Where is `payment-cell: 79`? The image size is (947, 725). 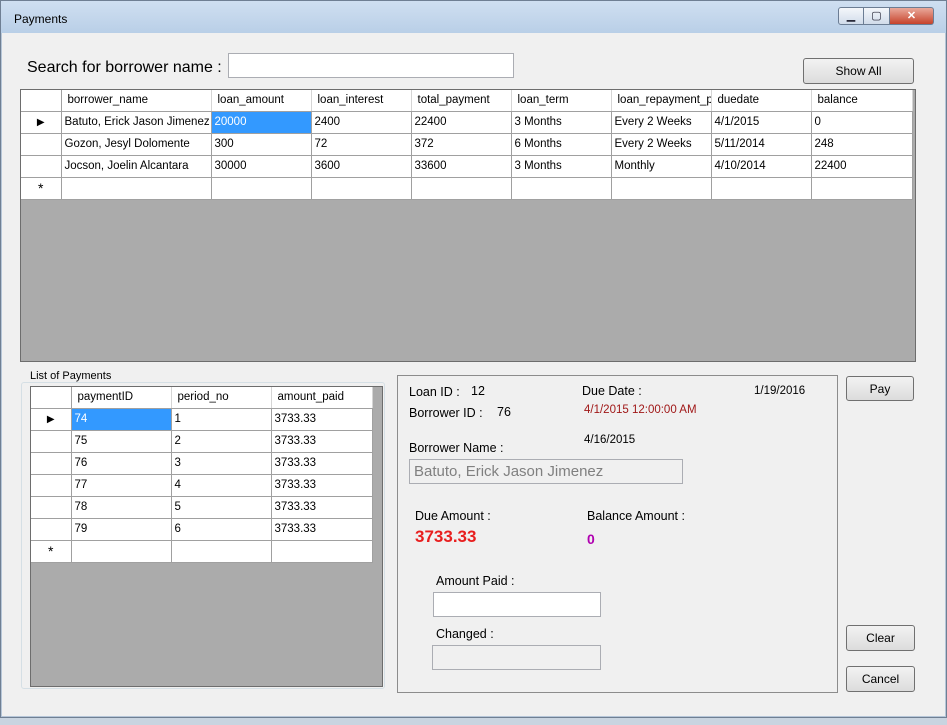 payment-cell: 79 is located at coordinates (121, 529).